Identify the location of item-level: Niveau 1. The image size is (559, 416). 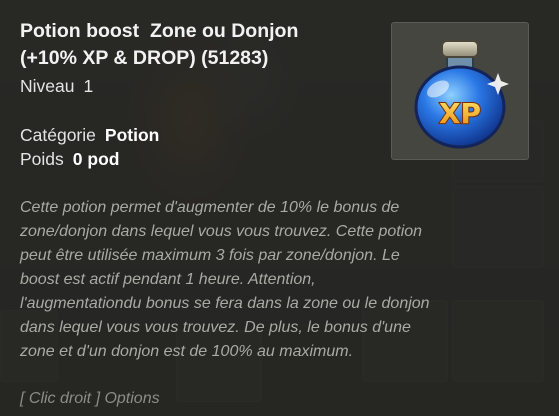
(56, 86).